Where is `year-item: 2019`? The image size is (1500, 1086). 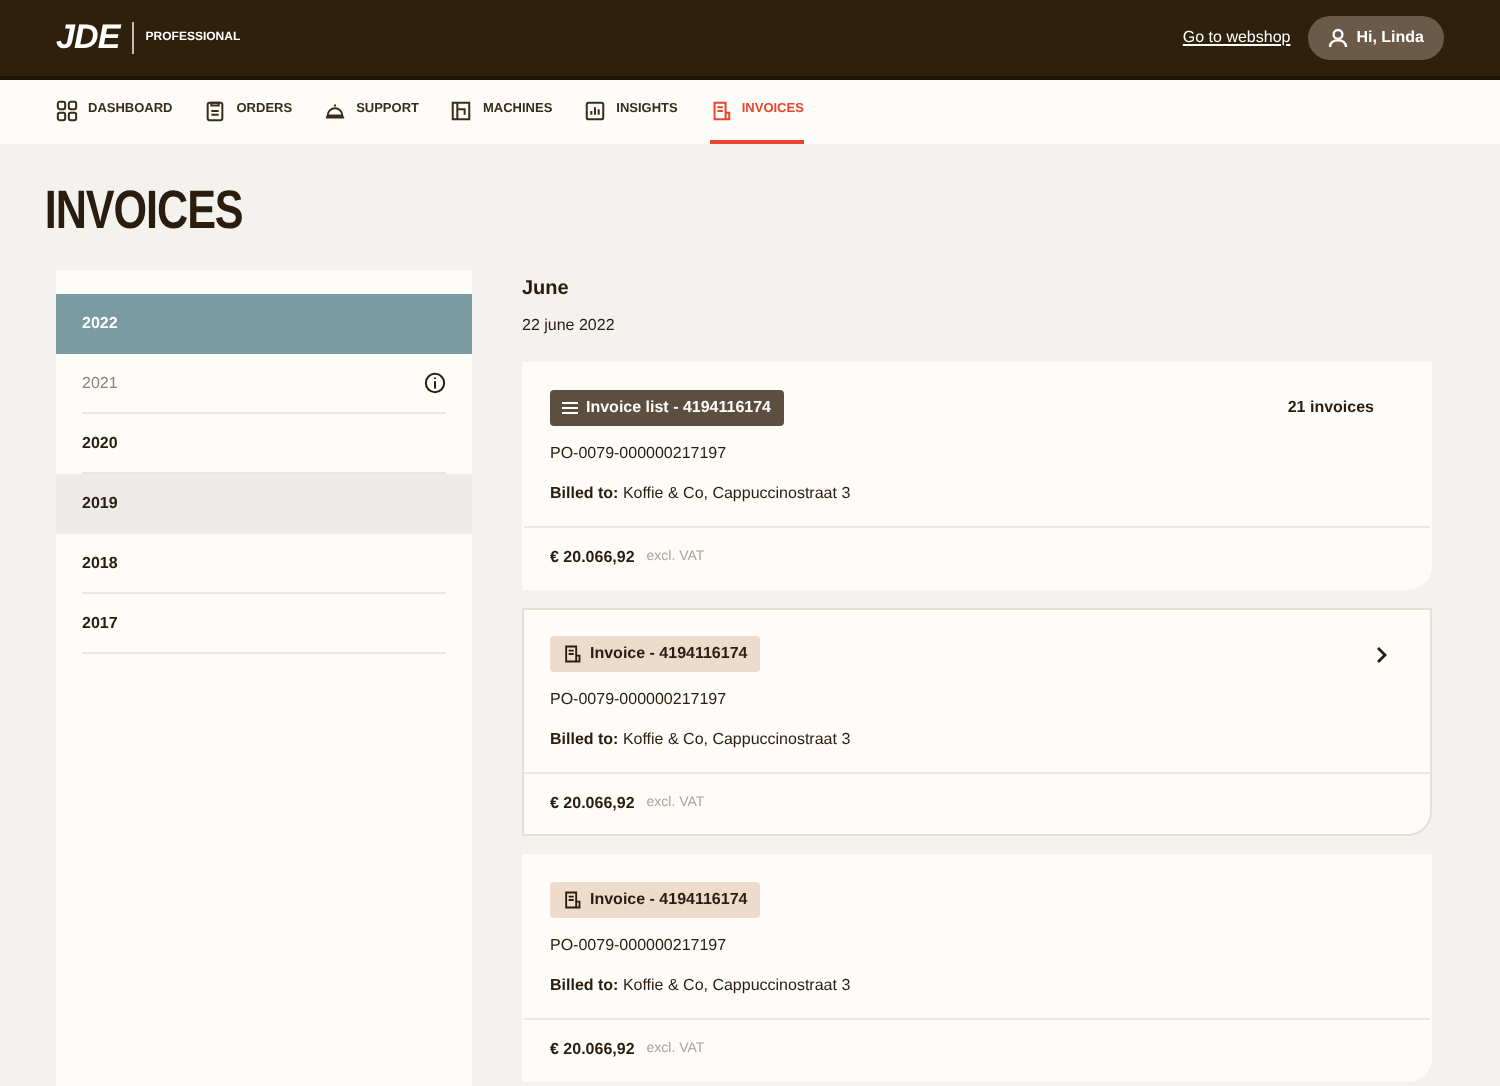
year-item: 2019 is located at coordinates (264, 504).